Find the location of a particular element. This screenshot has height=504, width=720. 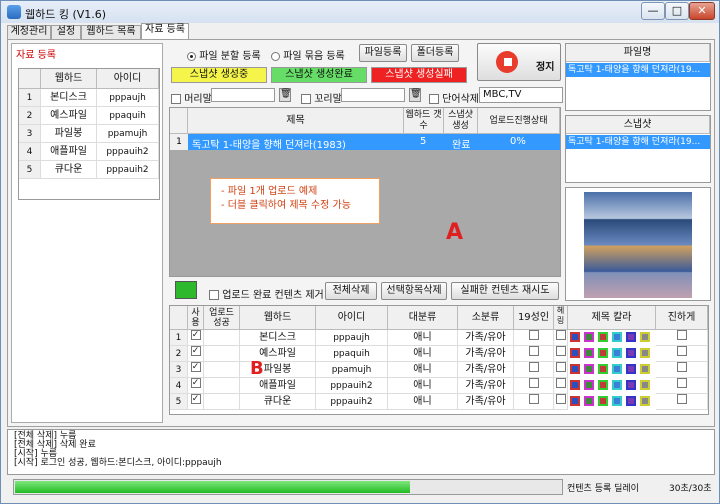

table-row: 5 큐다운 pppauih2 is located at coordinates (89, 170).